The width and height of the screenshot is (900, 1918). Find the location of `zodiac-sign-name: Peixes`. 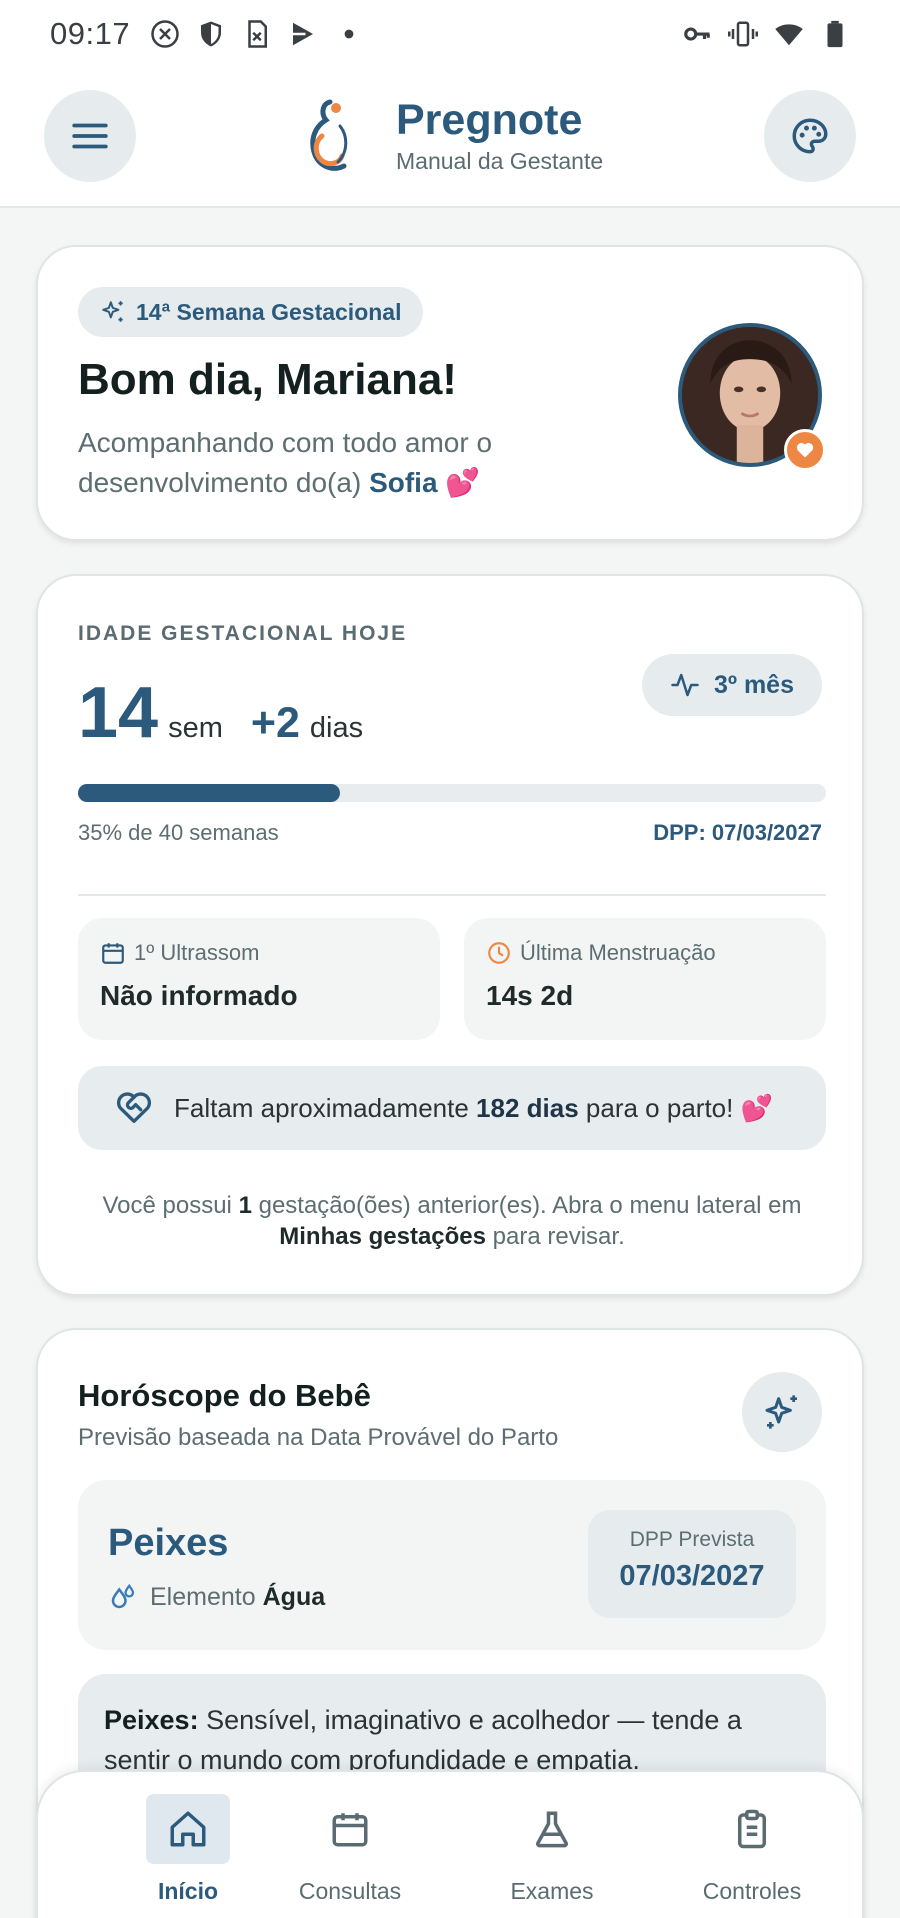

zodiac-sign-name: Peixes is located at coordinates (168, 1543).